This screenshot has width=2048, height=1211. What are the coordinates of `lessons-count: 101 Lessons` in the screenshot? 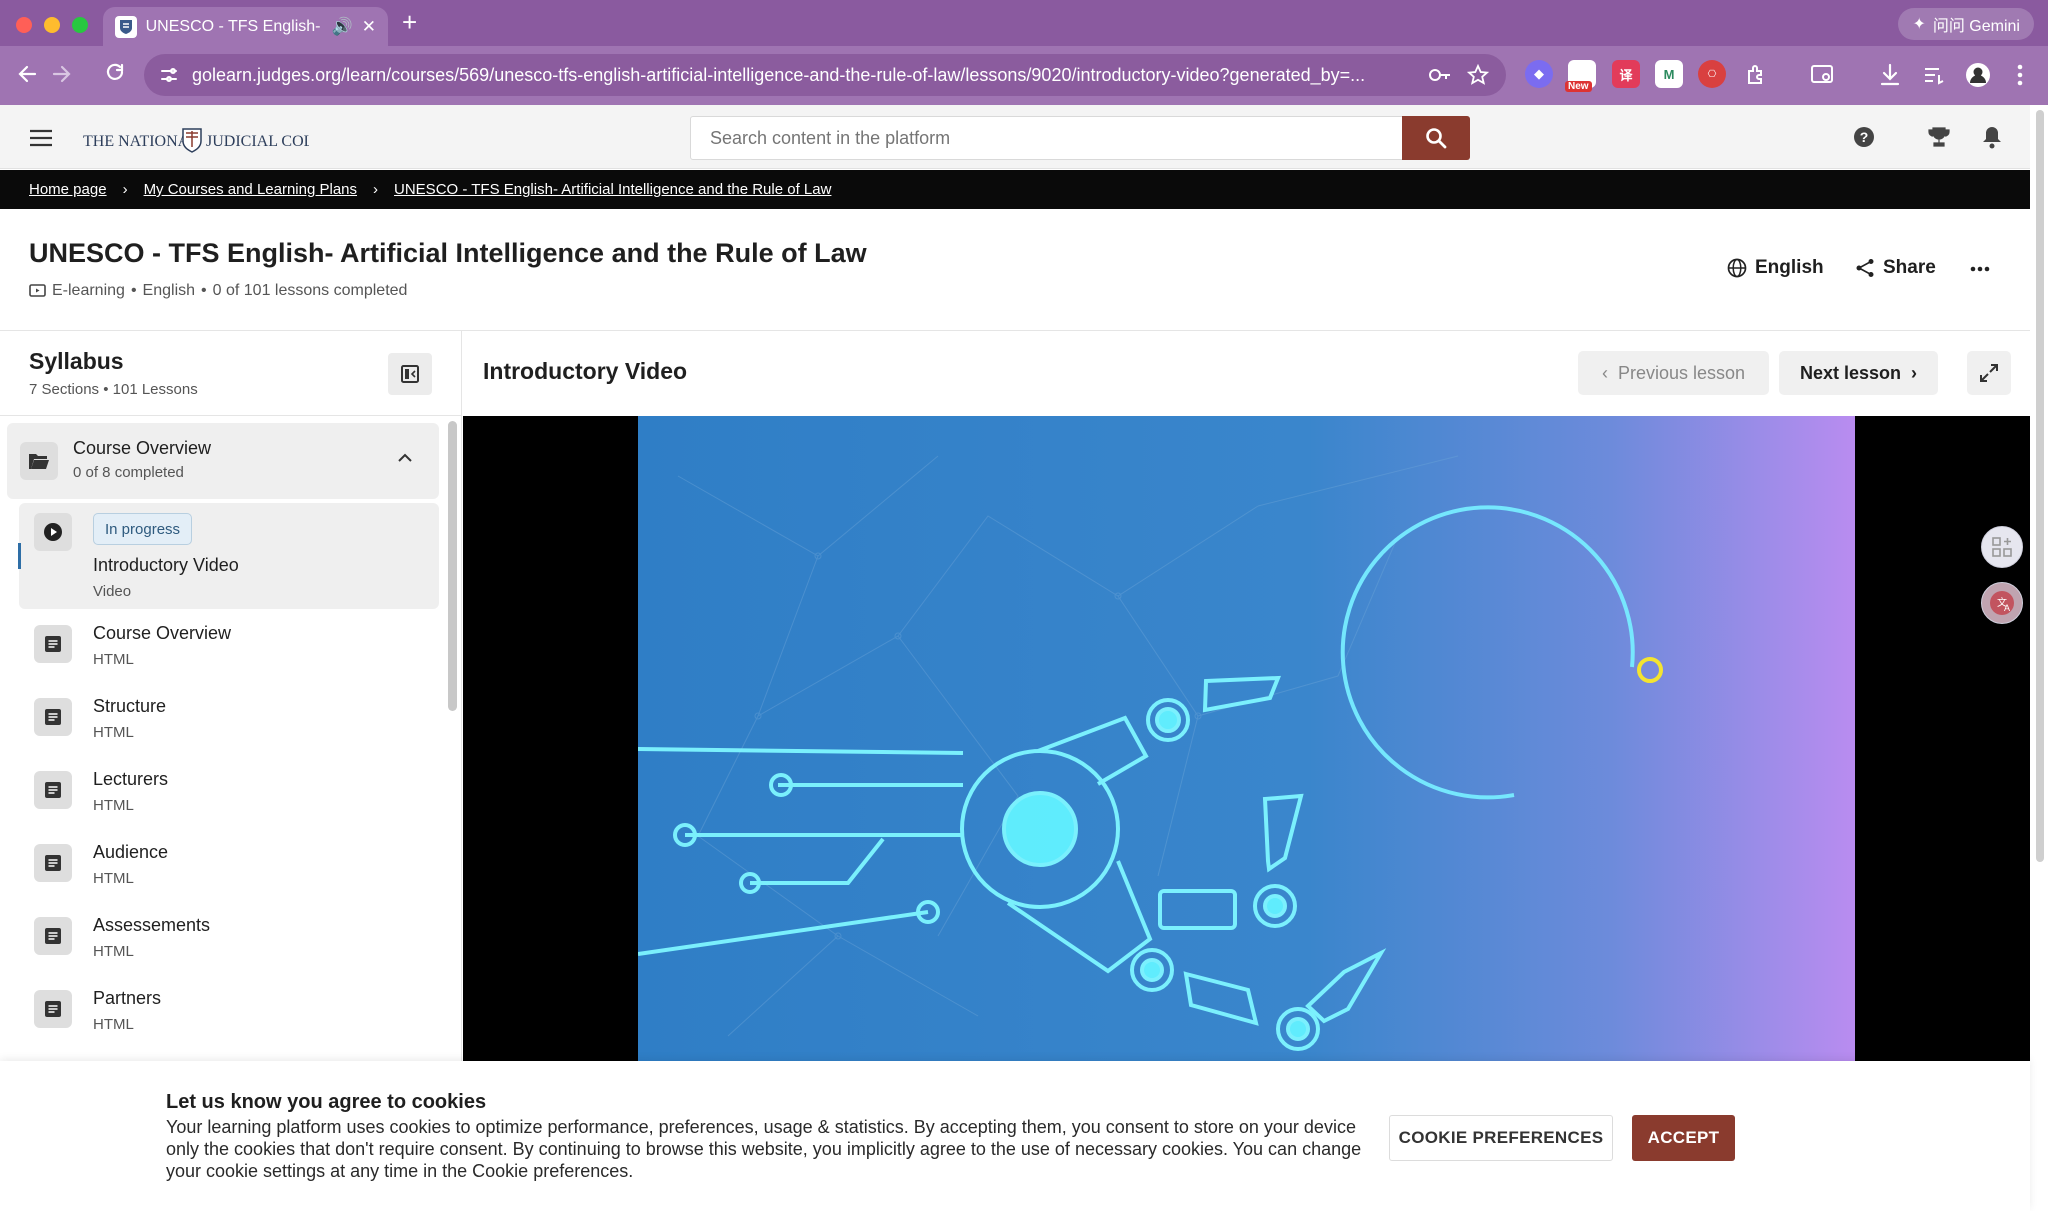 It's located at (155, 389).